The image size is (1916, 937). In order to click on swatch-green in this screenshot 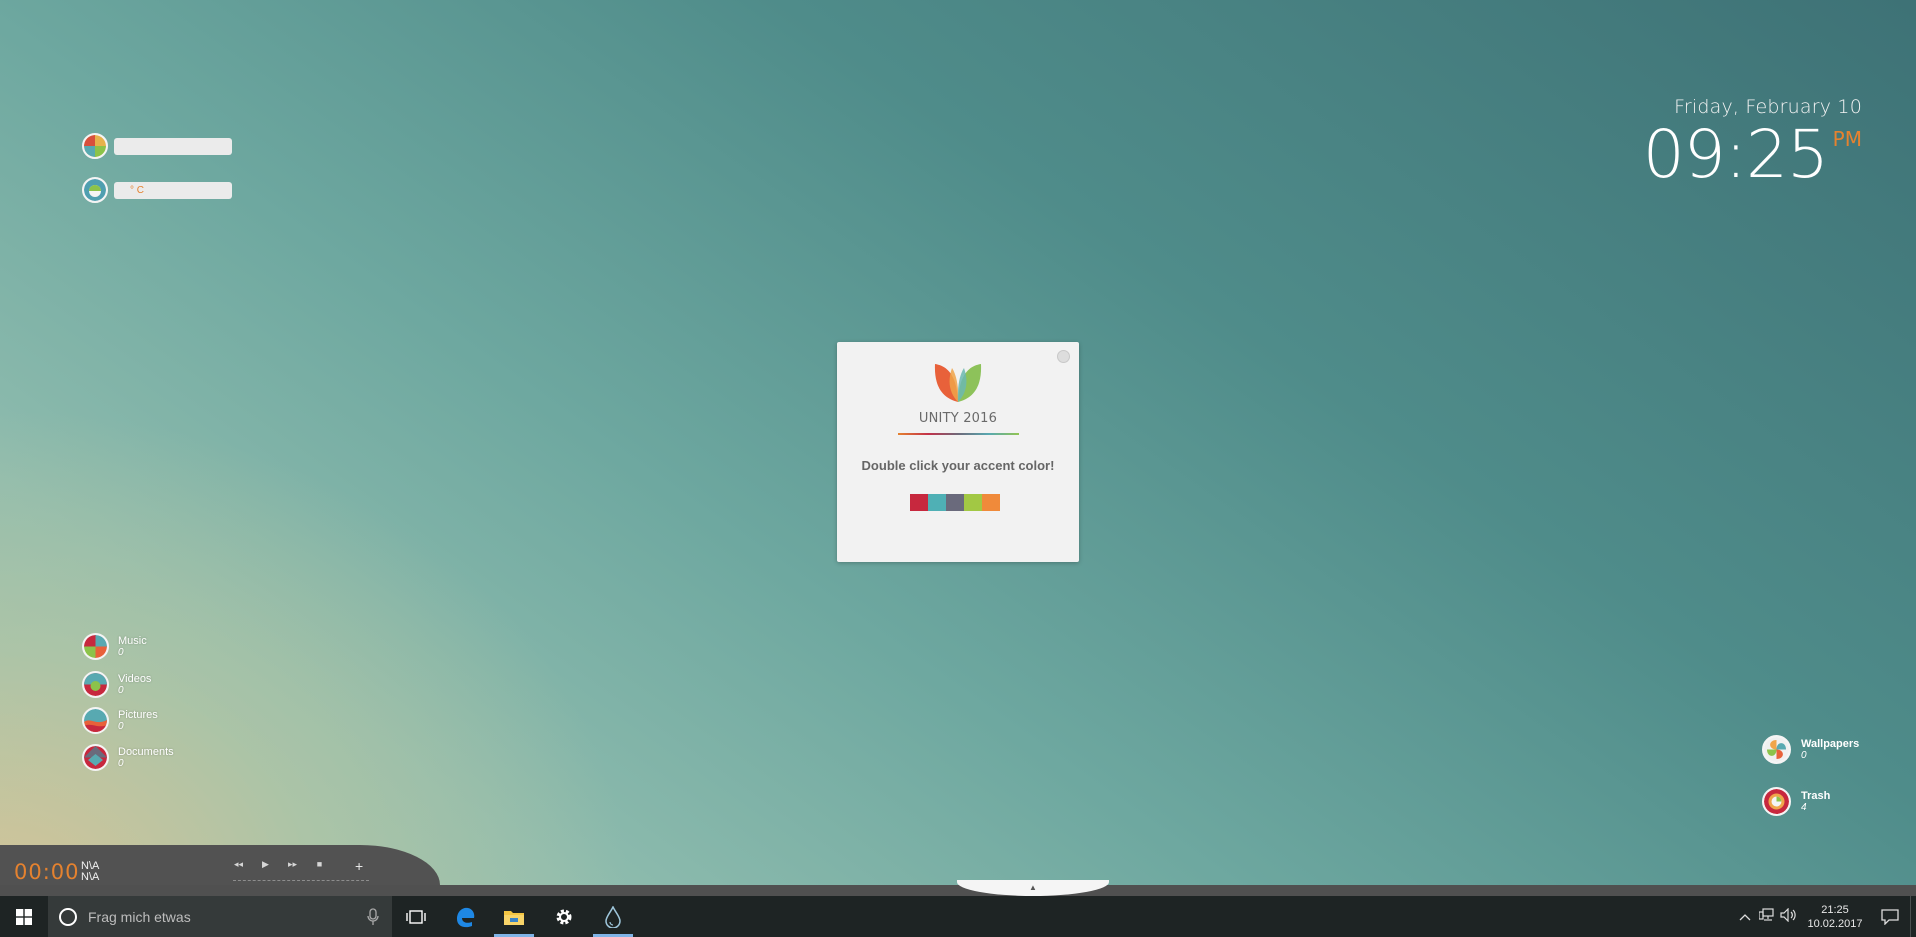, I will do `click(973, 502)`.